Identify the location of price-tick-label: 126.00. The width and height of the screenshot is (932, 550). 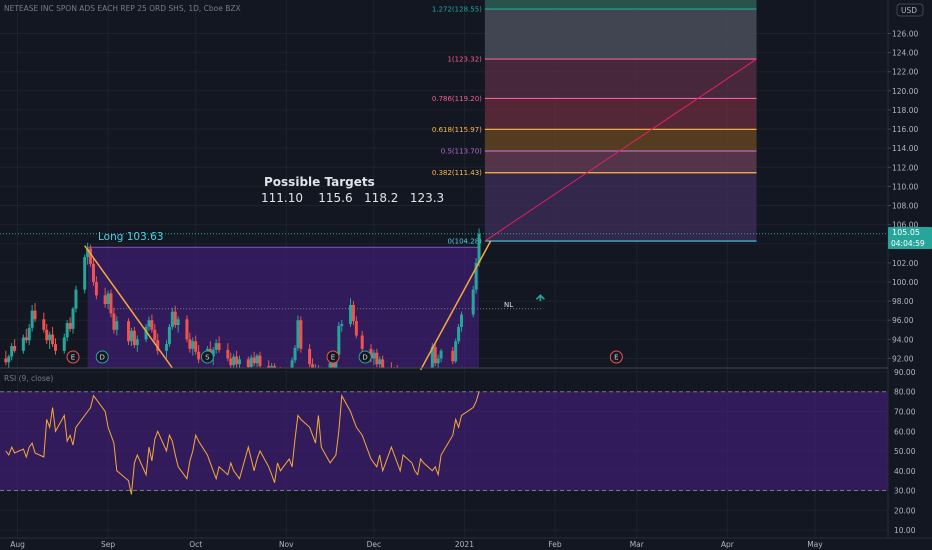
(905, 33).